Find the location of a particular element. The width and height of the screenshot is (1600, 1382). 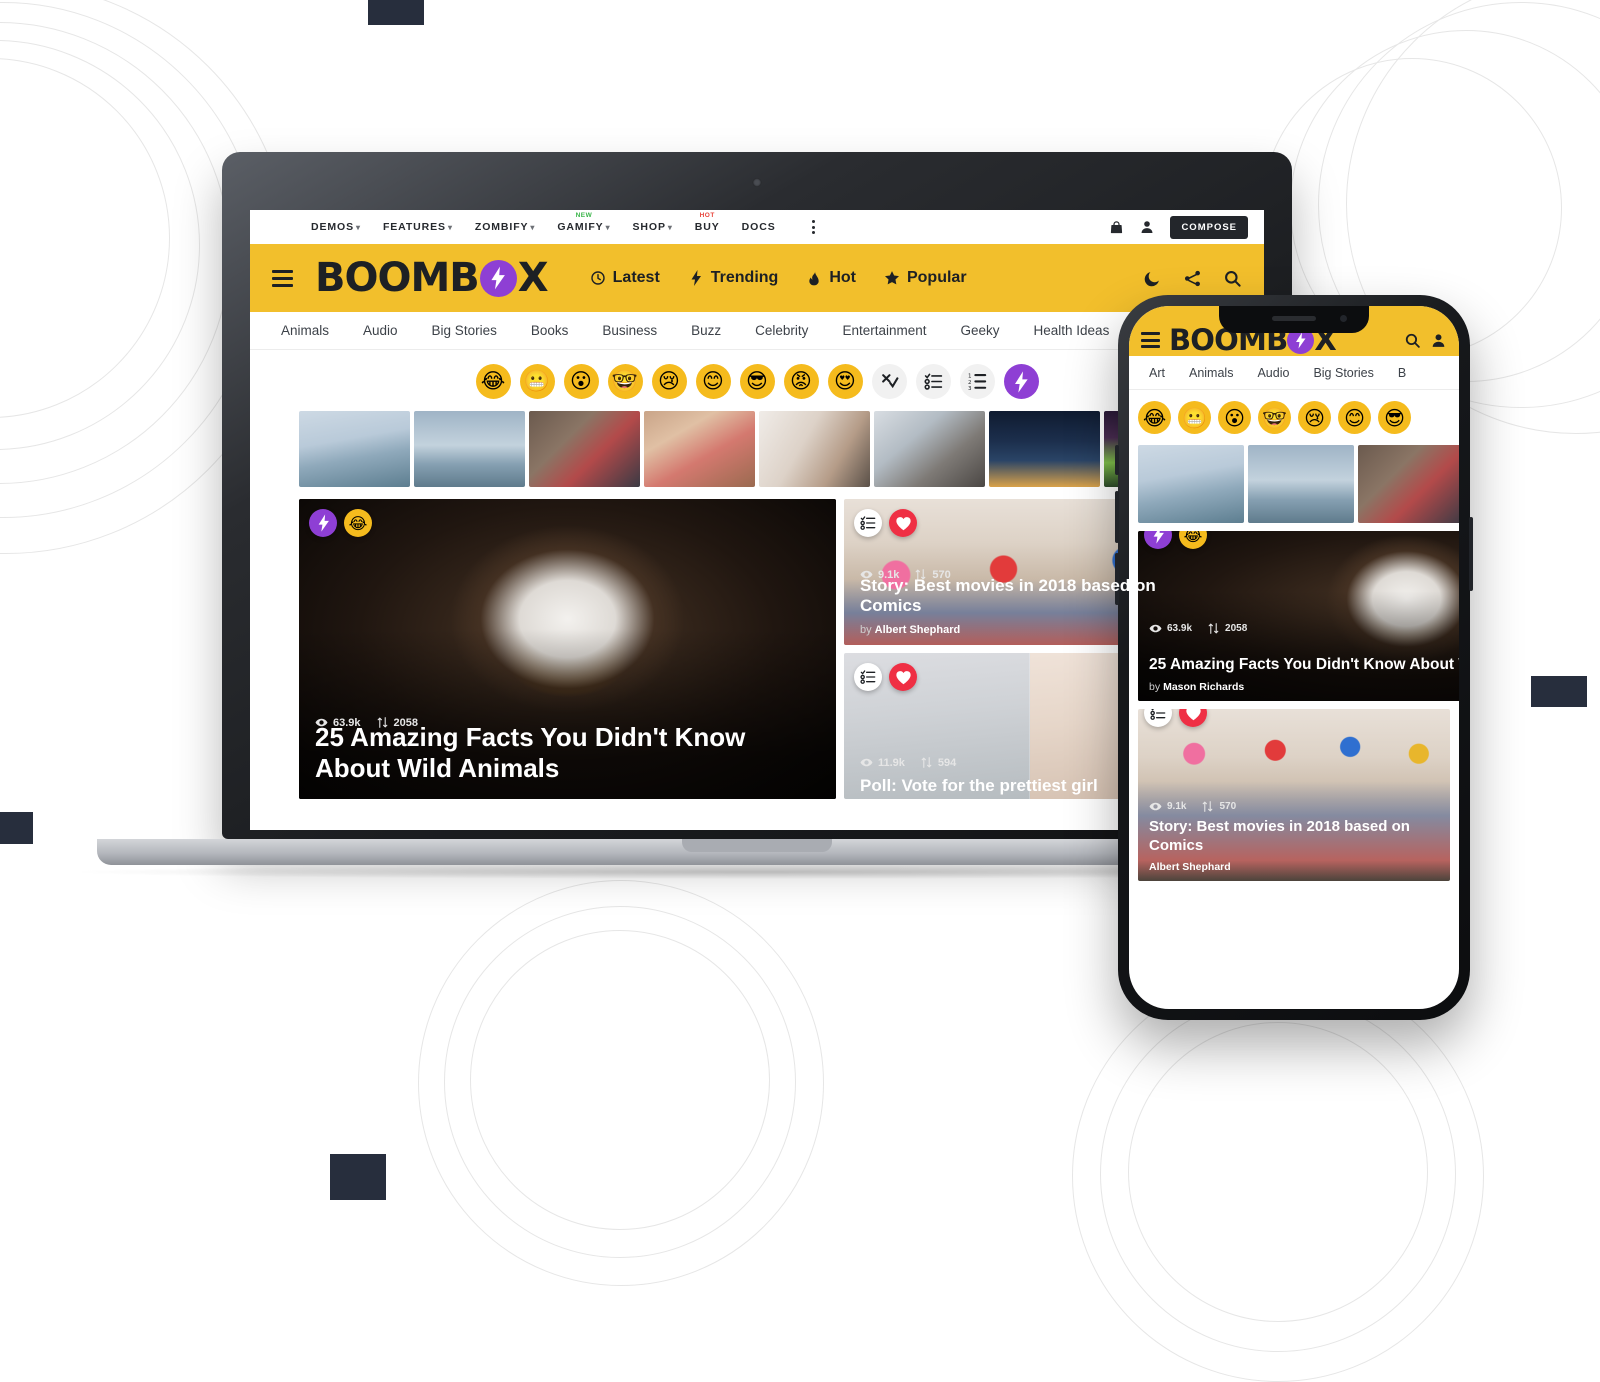

svg-text: 2 is located at coordinates (970, 383).